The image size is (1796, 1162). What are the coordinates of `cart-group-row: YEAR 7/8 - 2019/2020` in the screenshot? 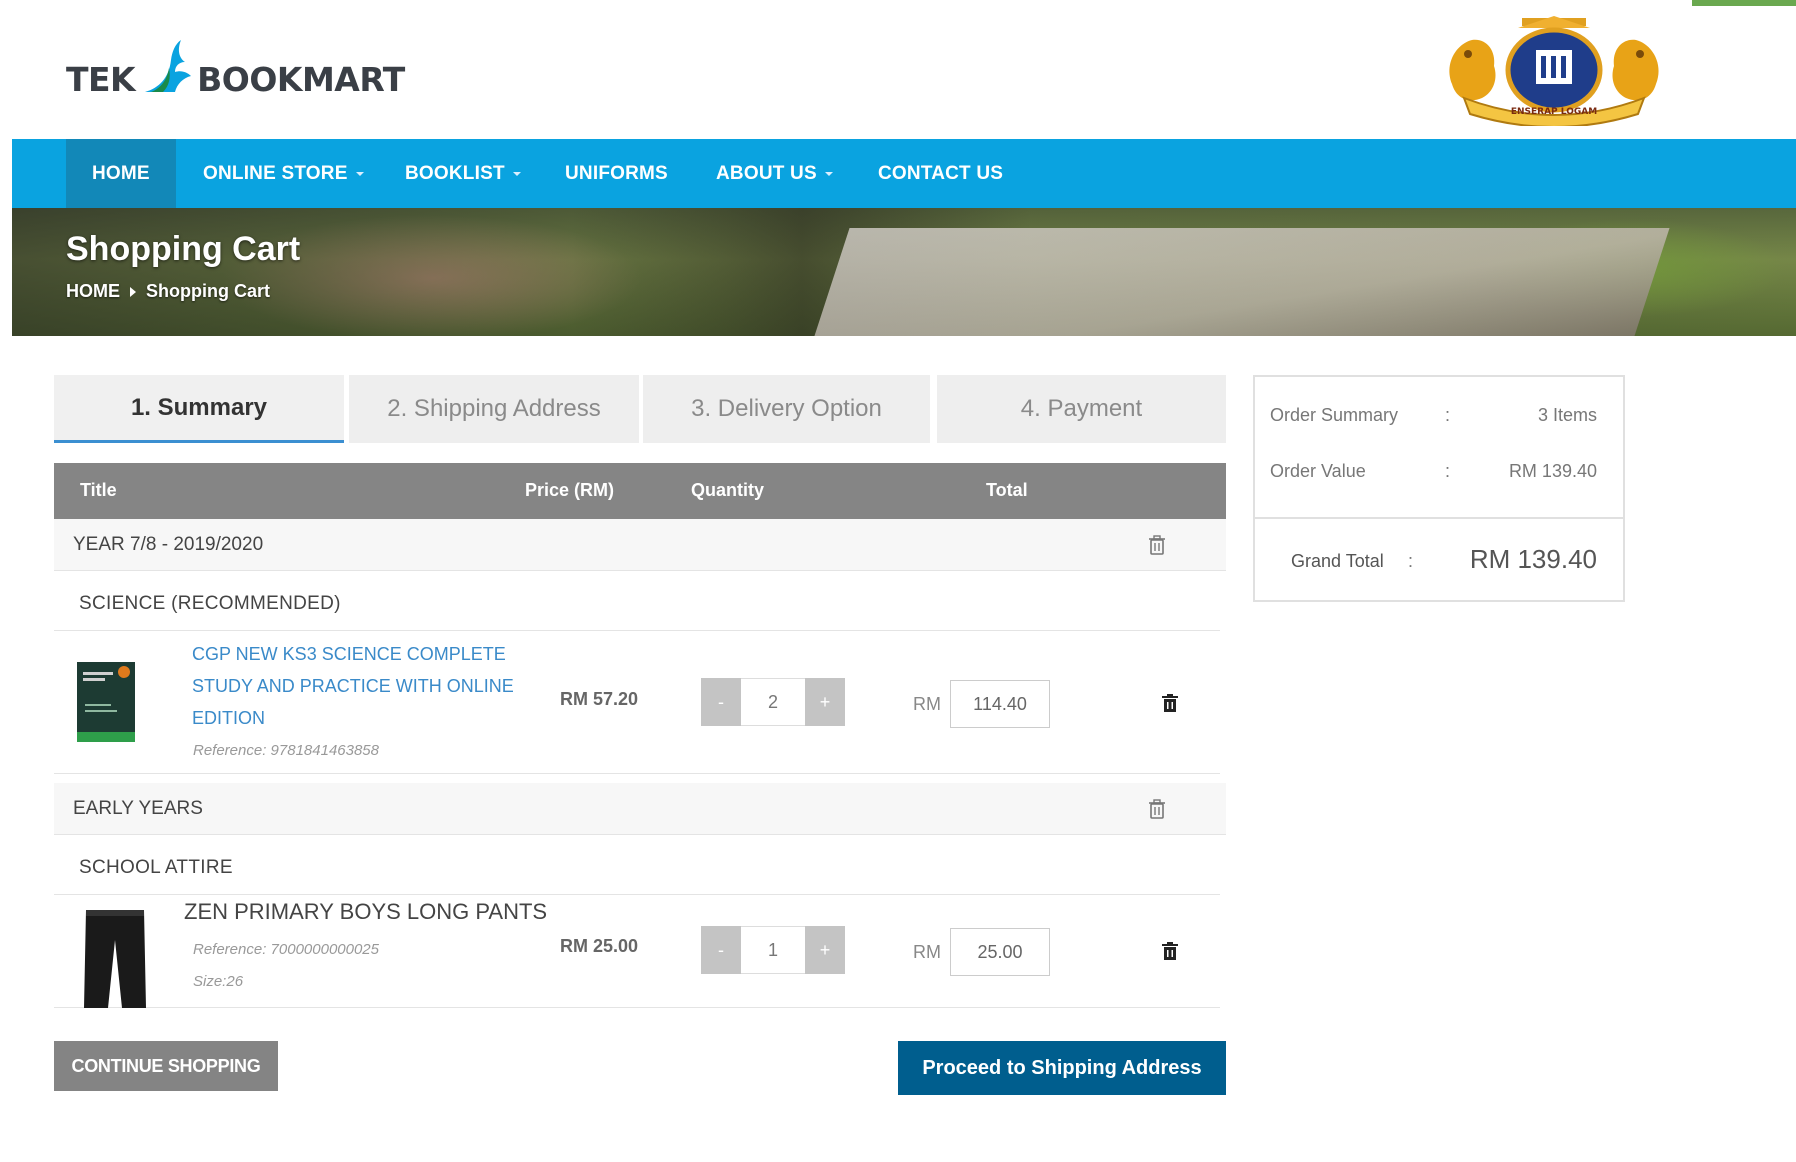 It's located at (640, 545).